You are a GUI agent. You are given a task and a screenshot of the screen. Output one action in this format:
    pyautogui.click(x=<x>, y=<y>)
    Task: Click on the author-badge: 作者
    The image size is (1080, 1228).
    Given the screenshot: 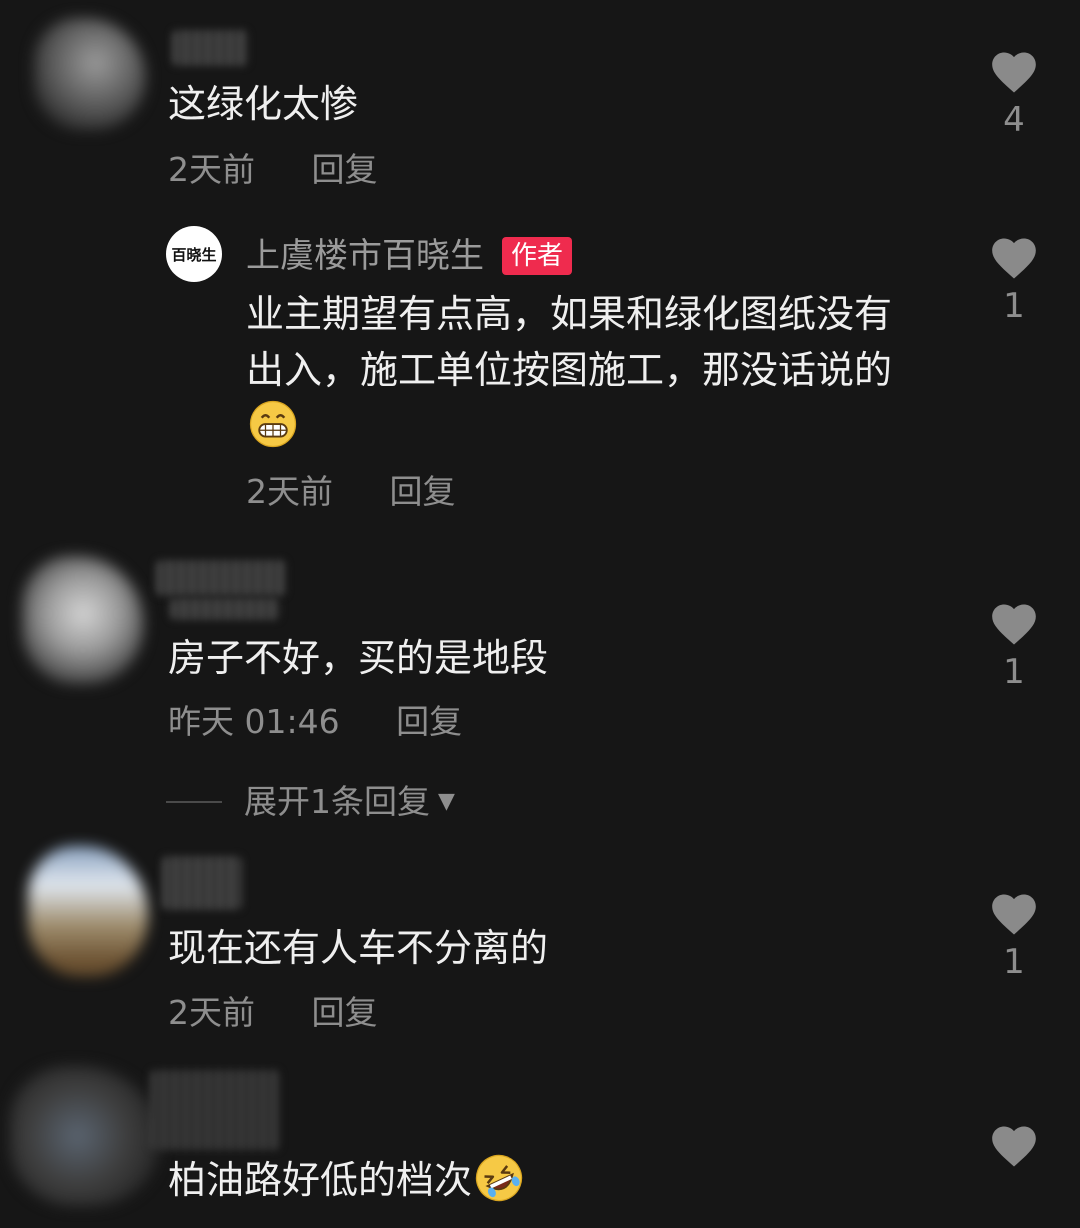 What is the action you would take?
    pyautogui.click(x=537, y=256)
    